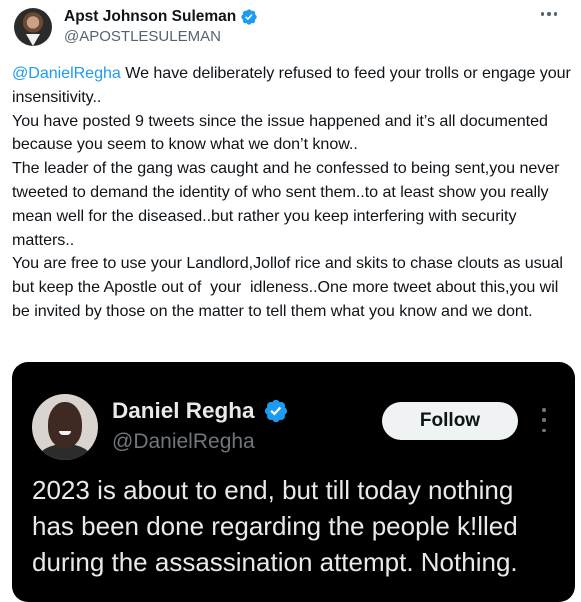  I want to click on quoted-author-name: Daniel Regha, so click(183, 411).